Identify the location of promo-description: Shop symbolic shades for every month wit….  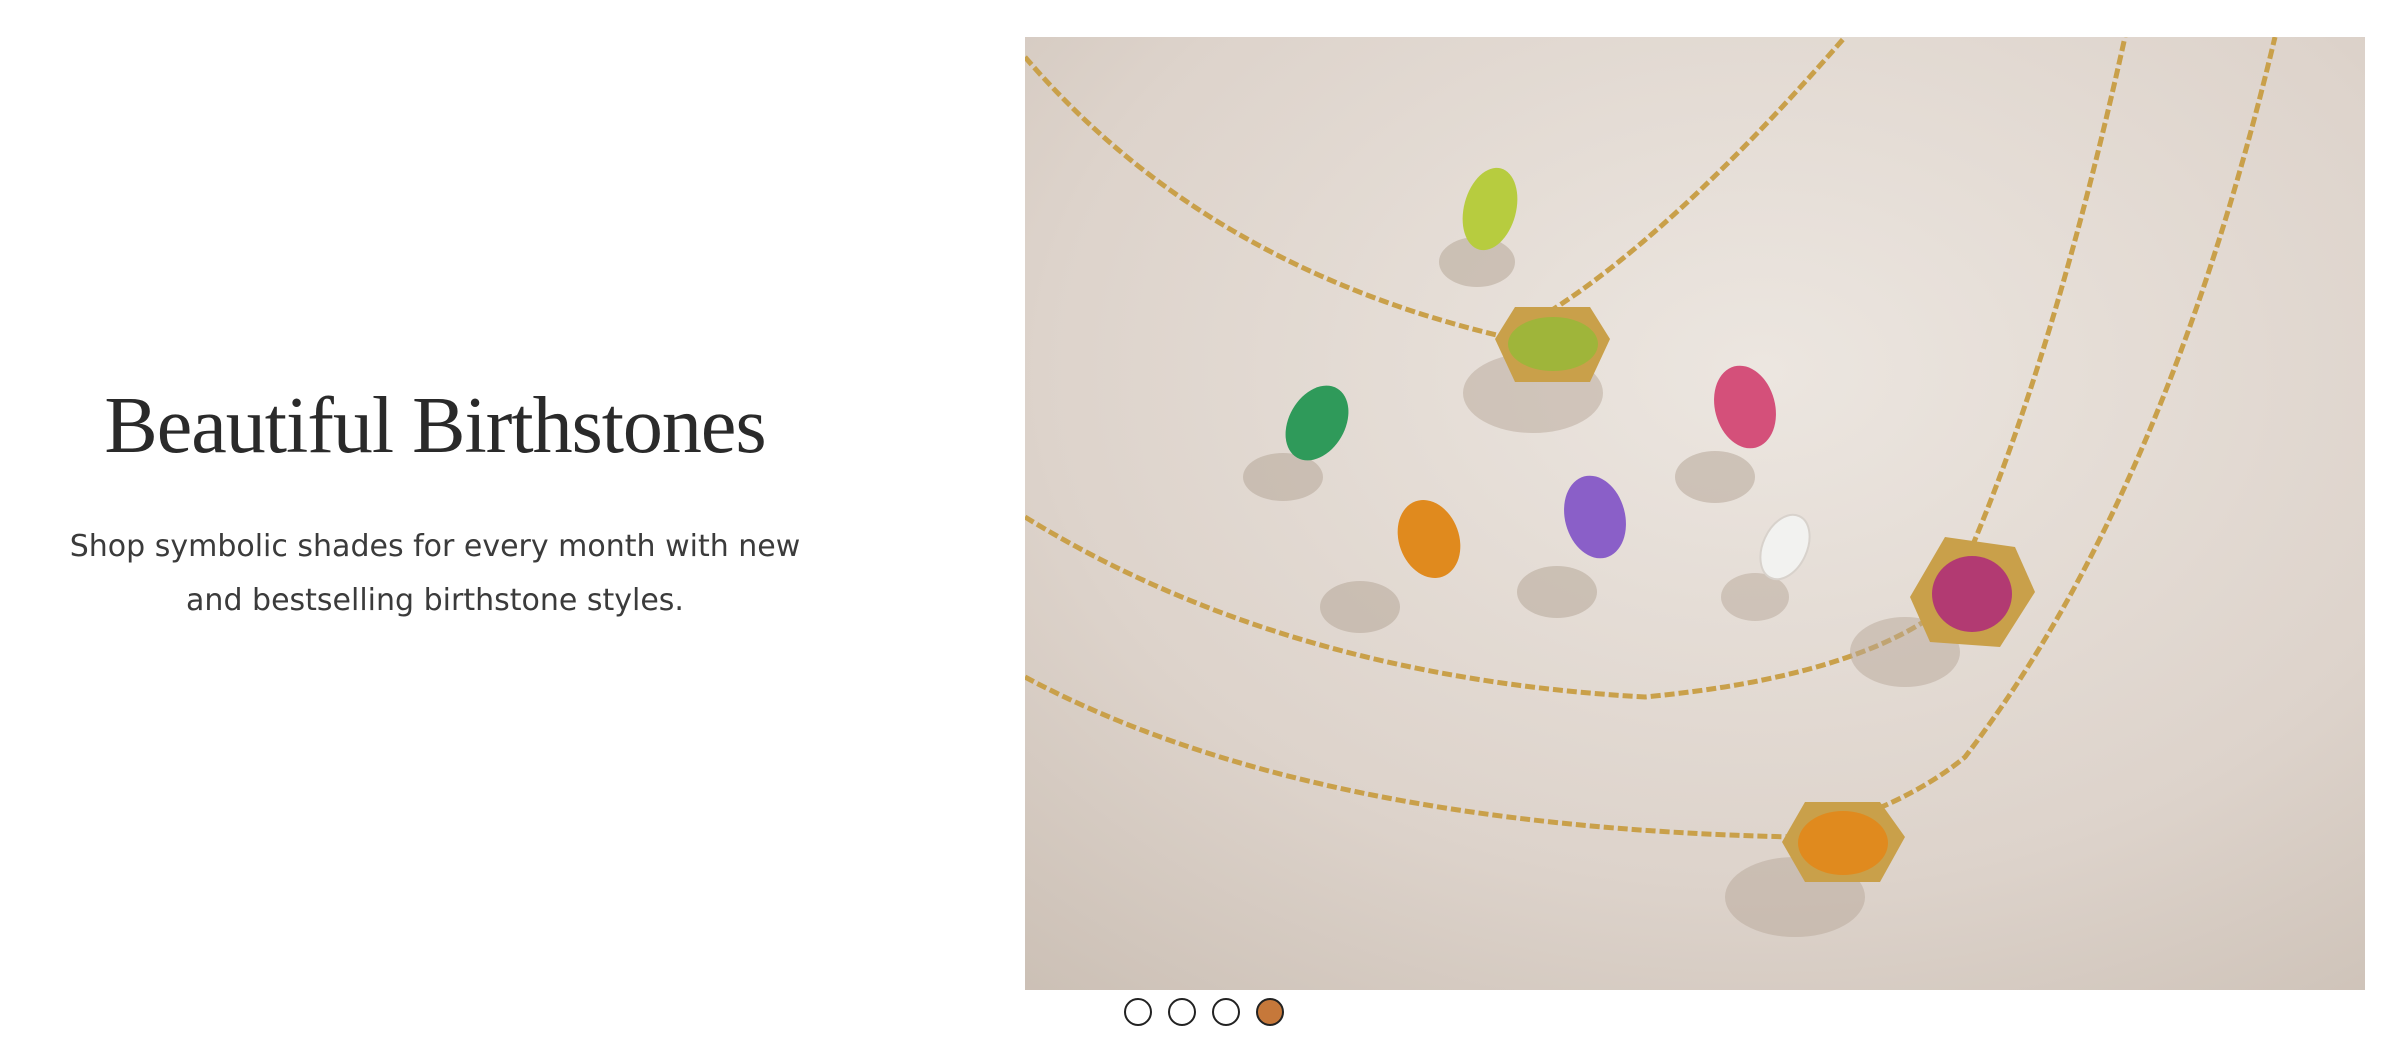
(435, 573).